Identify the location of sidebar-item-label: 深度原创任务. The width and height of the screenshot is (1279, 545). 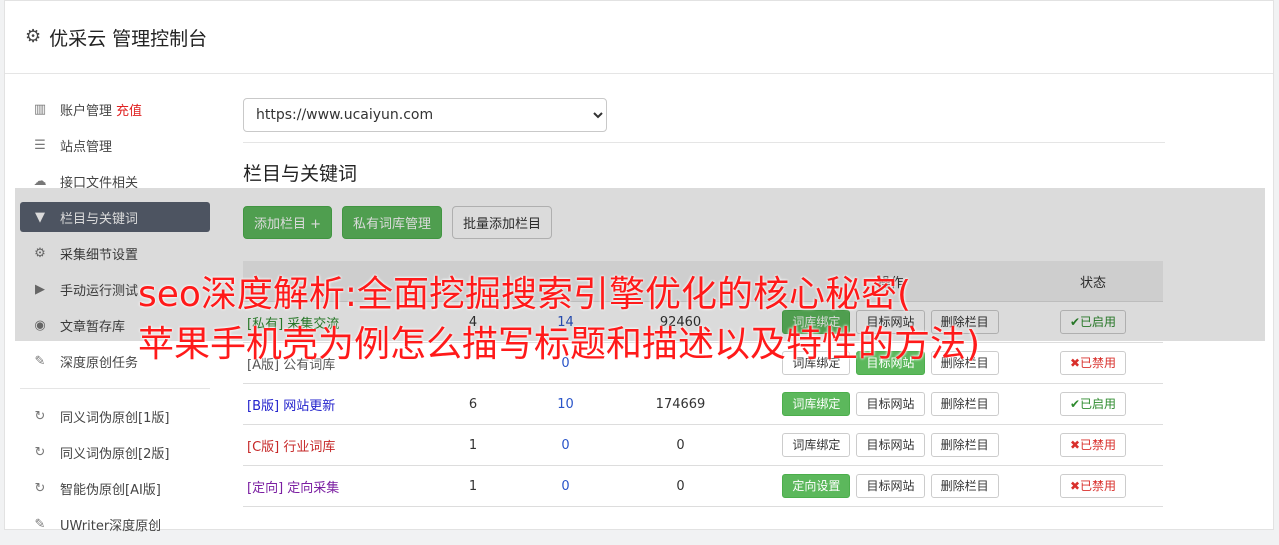
(99, 363).